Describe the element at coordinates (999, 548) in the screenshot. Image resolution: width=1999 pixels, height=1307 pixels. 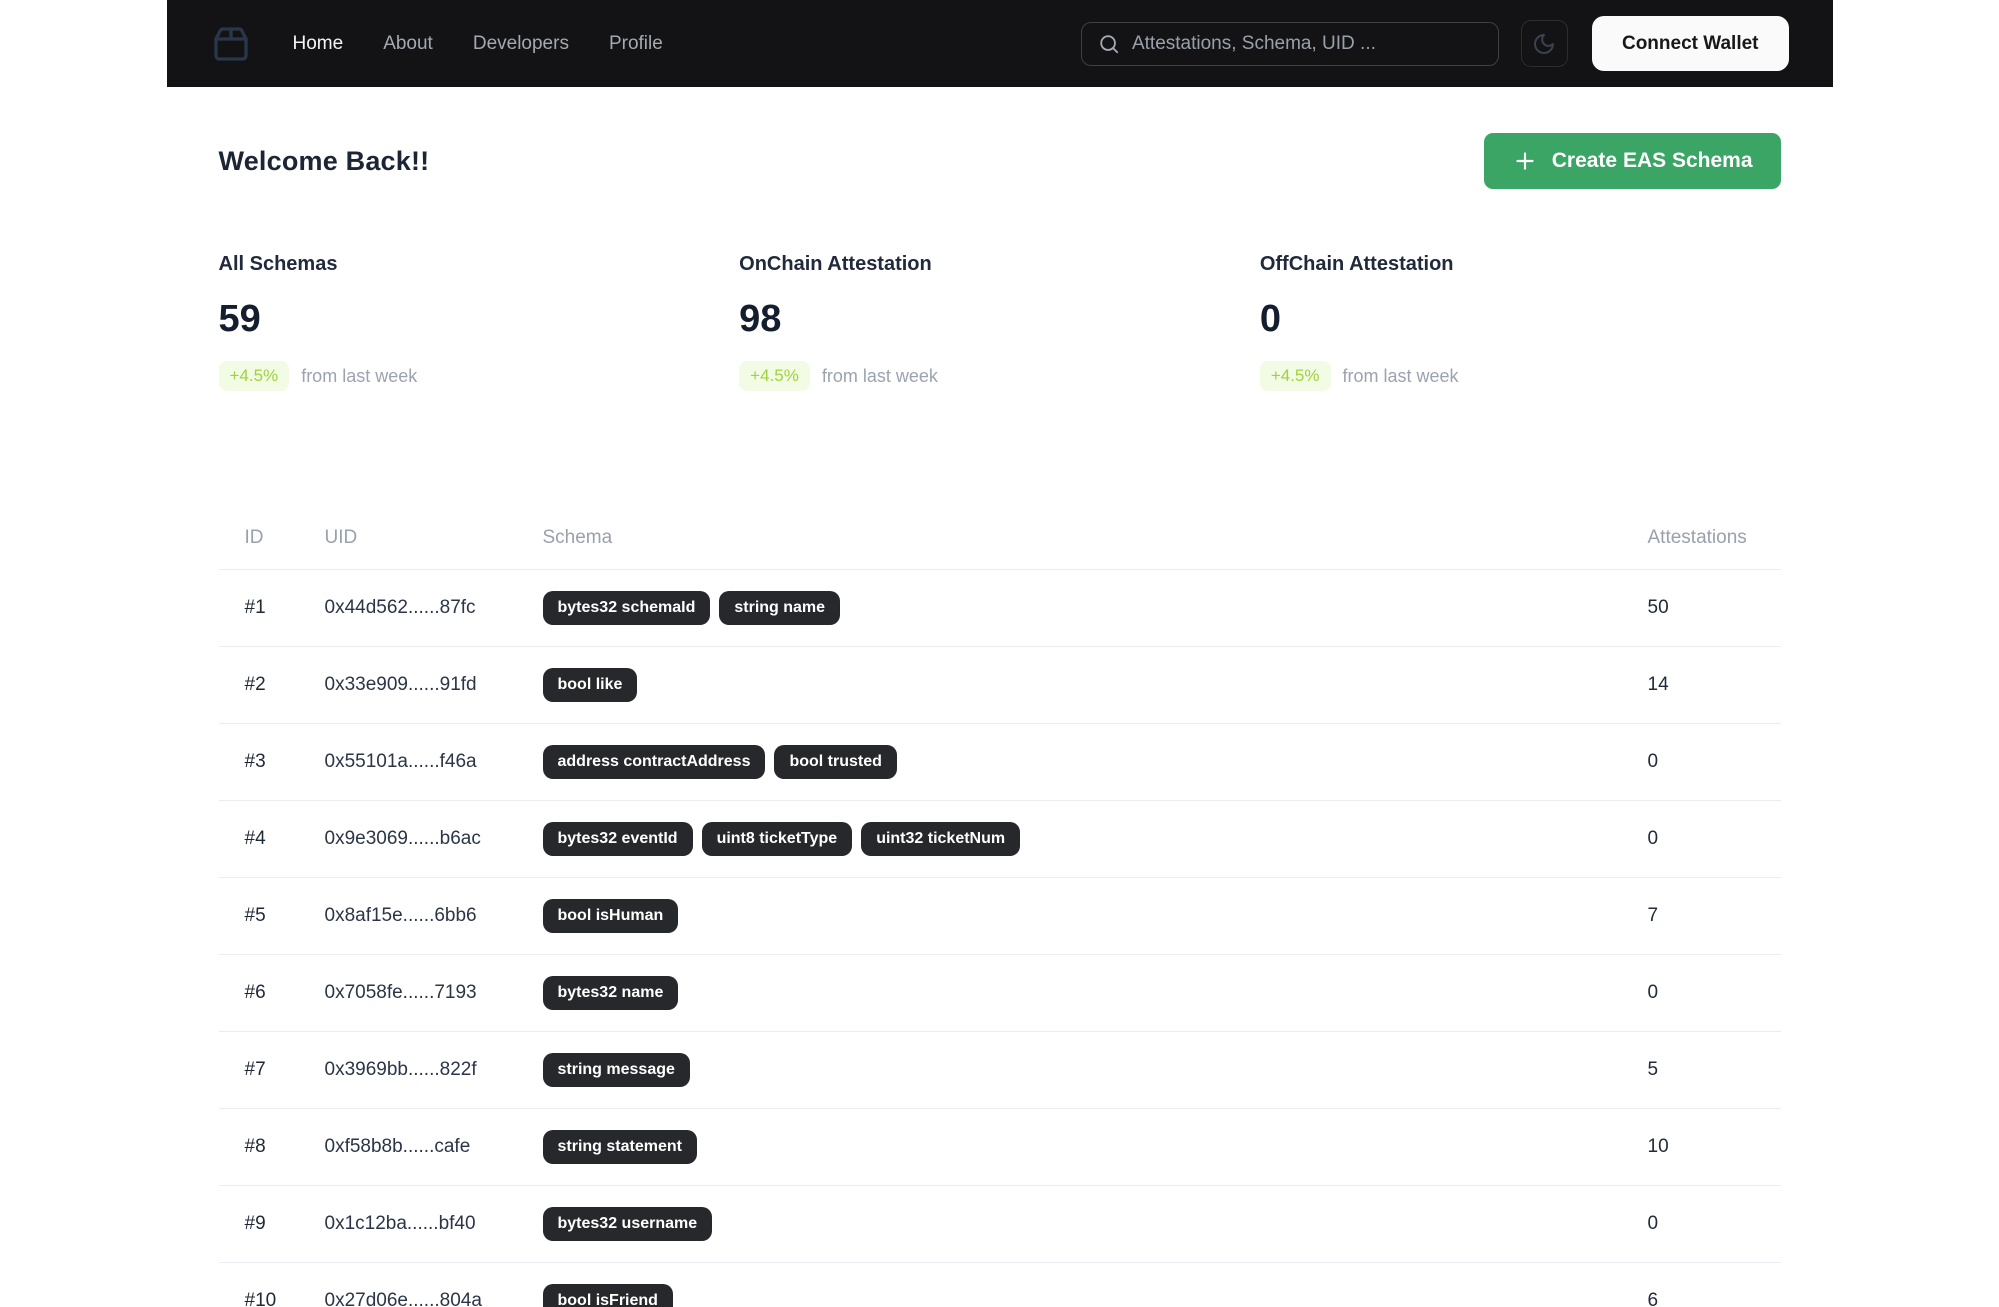
I see `table-header-row: ID UID Schema Attestations` at that location.